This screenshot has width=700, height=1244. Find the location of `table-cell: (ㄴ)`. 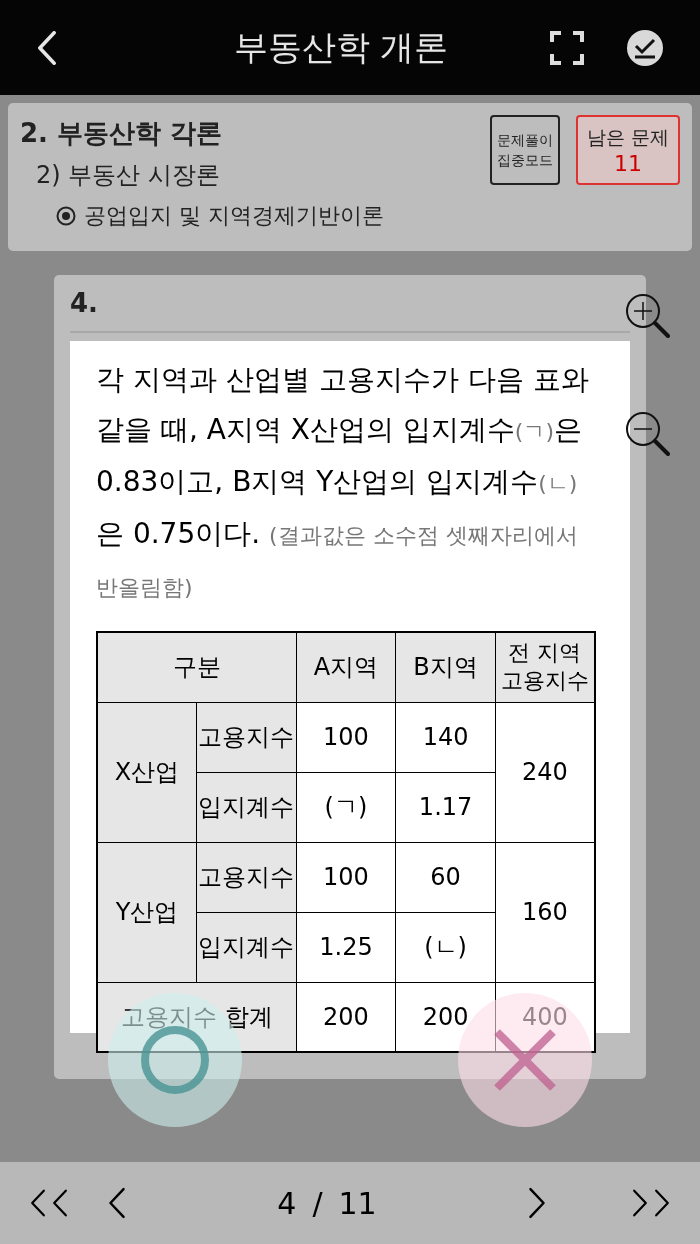

table-cell: (ㄴ) is located at coordinates (445, 947).